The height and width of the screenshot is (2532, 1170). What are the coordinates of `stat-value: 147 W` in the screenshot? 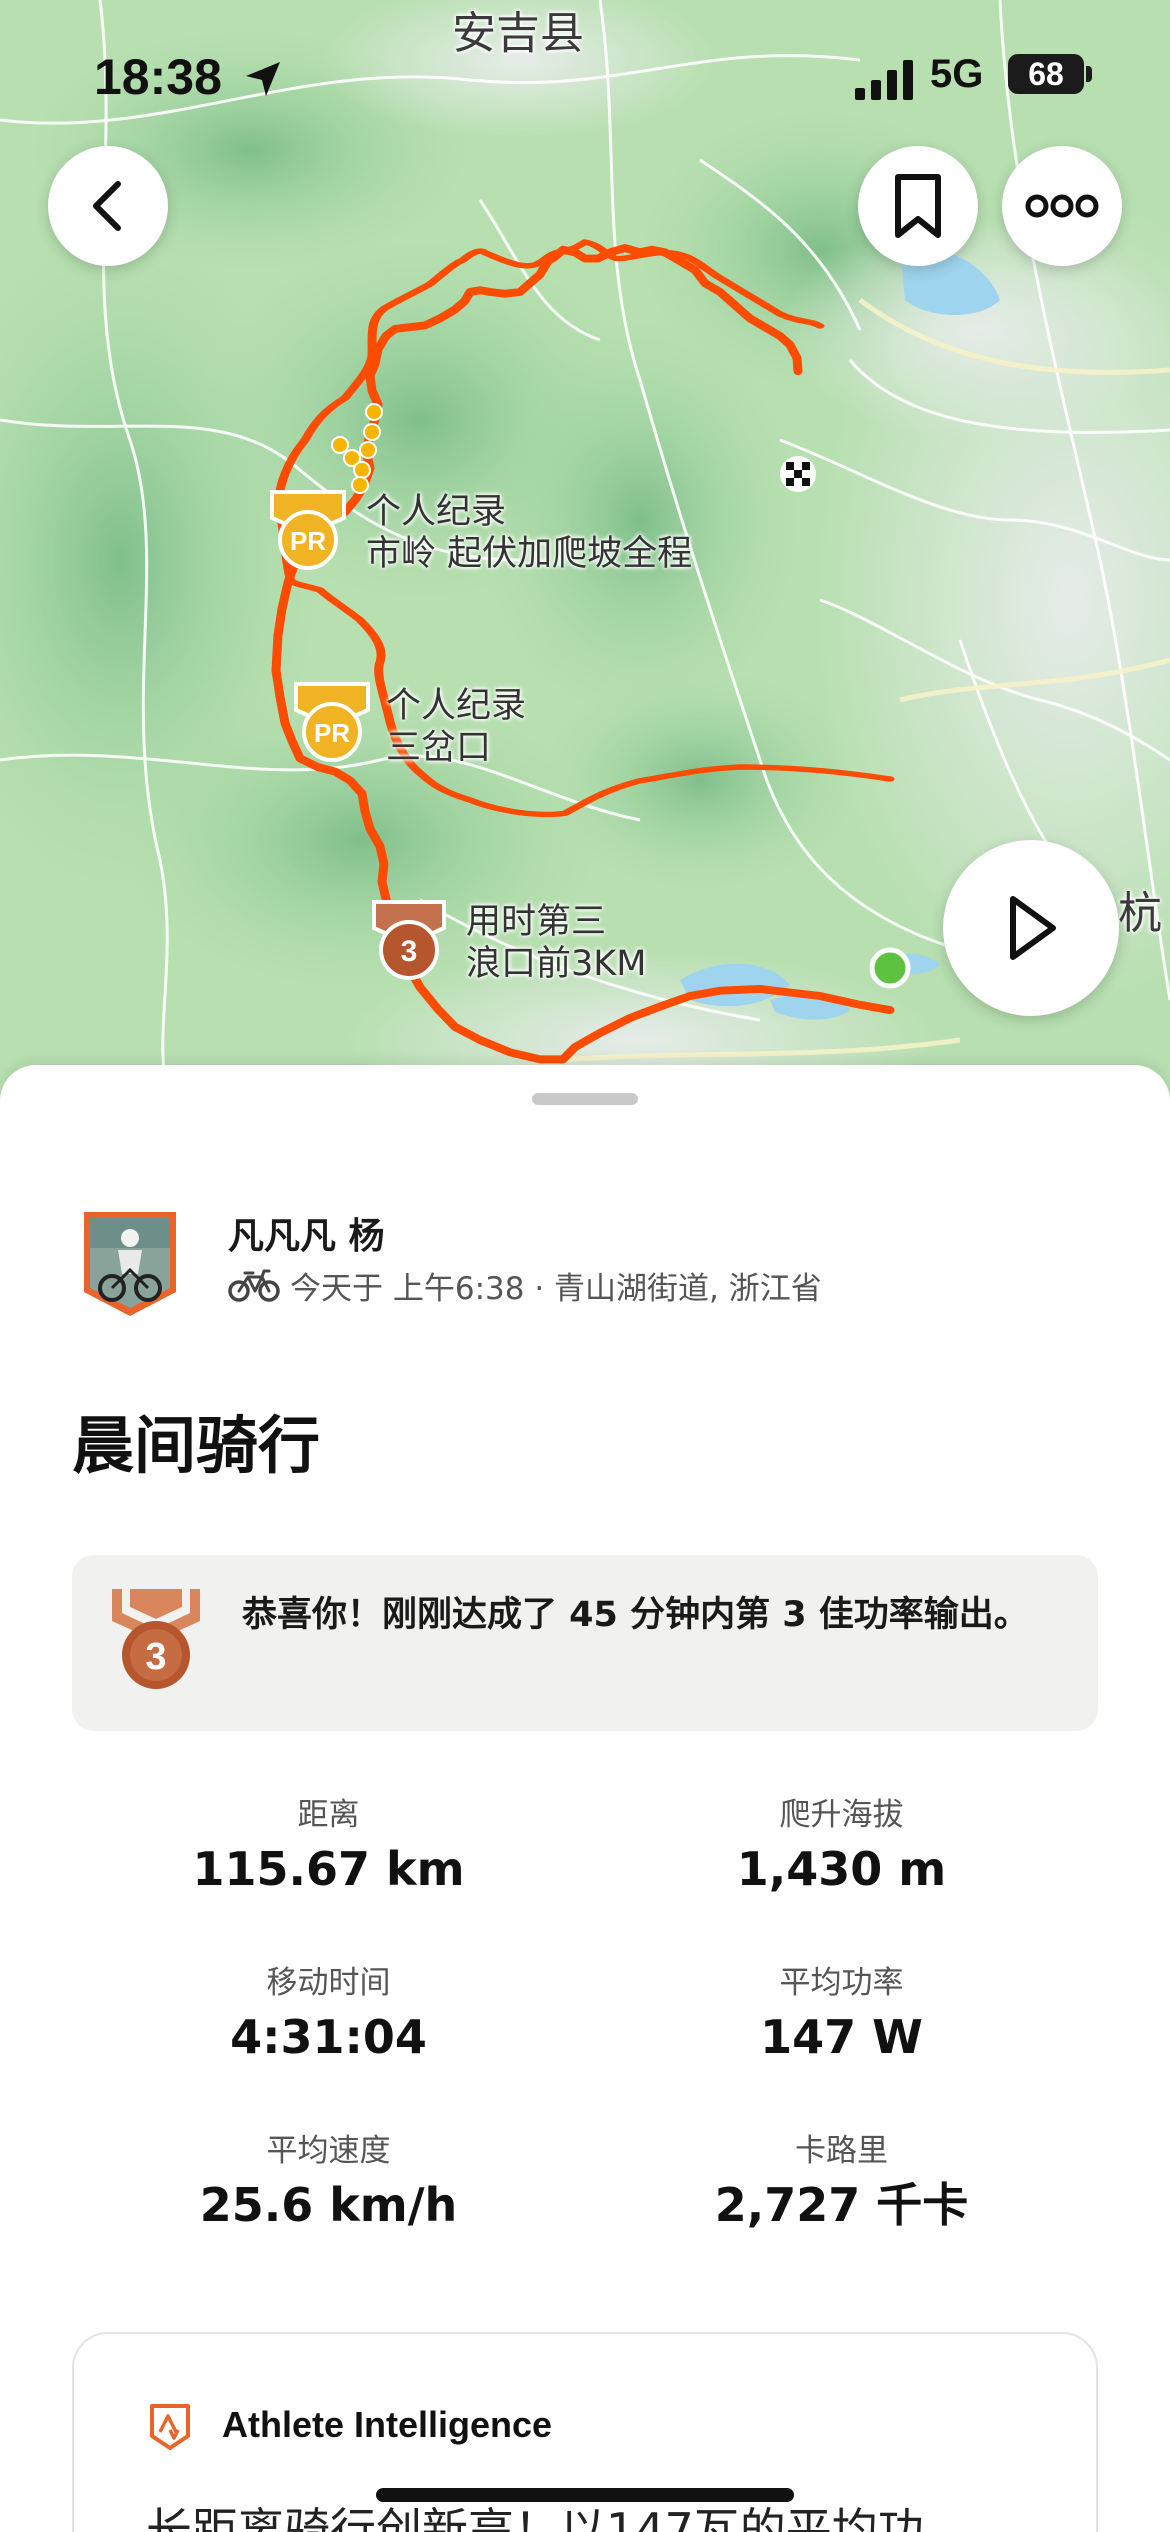 It's located at (841, 2037).